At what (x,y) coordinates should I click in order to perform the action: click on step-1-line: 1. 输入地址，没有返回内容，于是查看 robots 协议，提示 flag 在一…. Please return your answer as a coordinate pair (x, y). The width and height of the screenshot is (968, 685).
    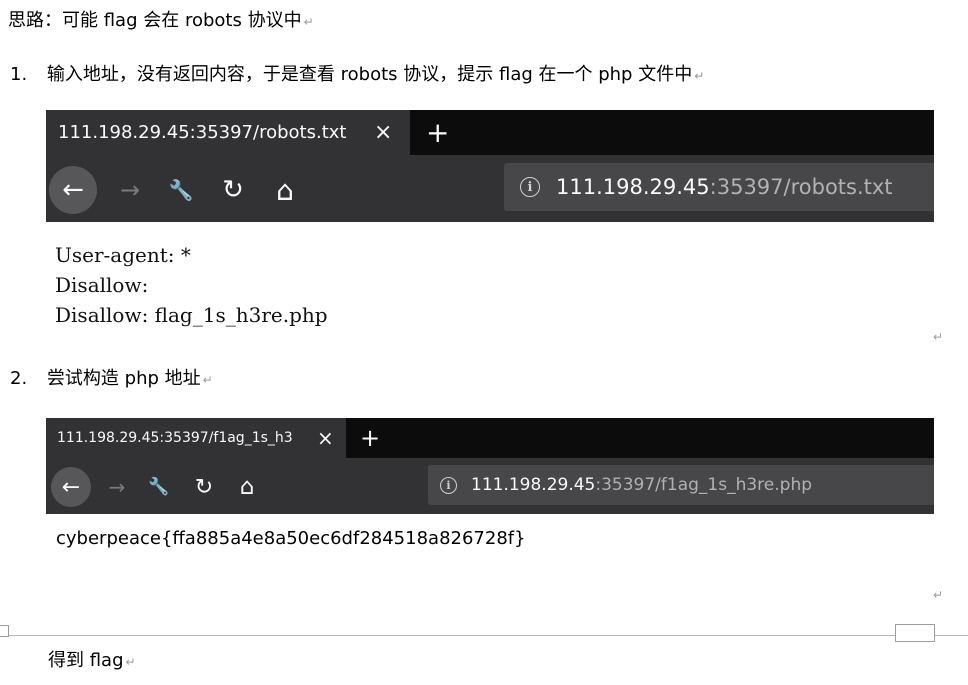
    Looking at the image, I should click on (357, 75).